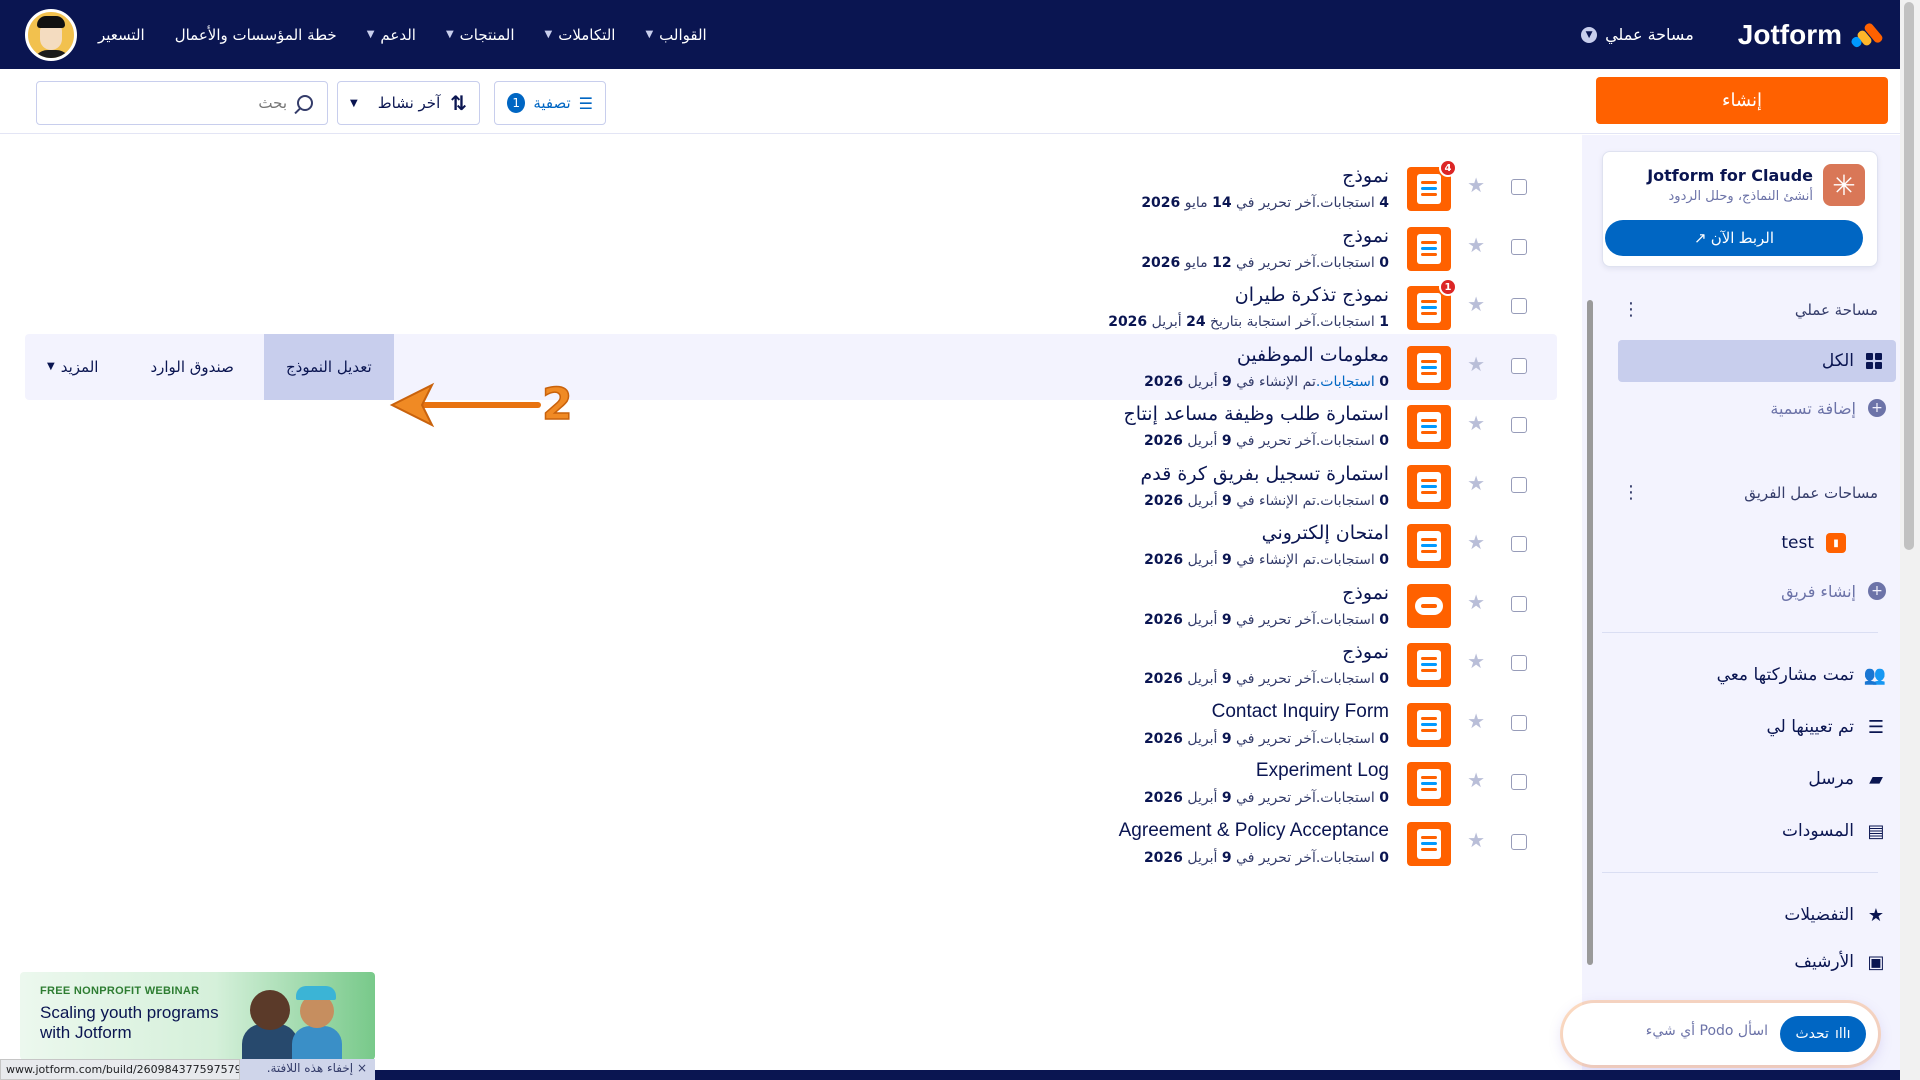 The width and height of the screenshot is (1920, 1080). Describe the element at coordinates (51, 35) in the screenshot. I see `user-avatar` at that location.